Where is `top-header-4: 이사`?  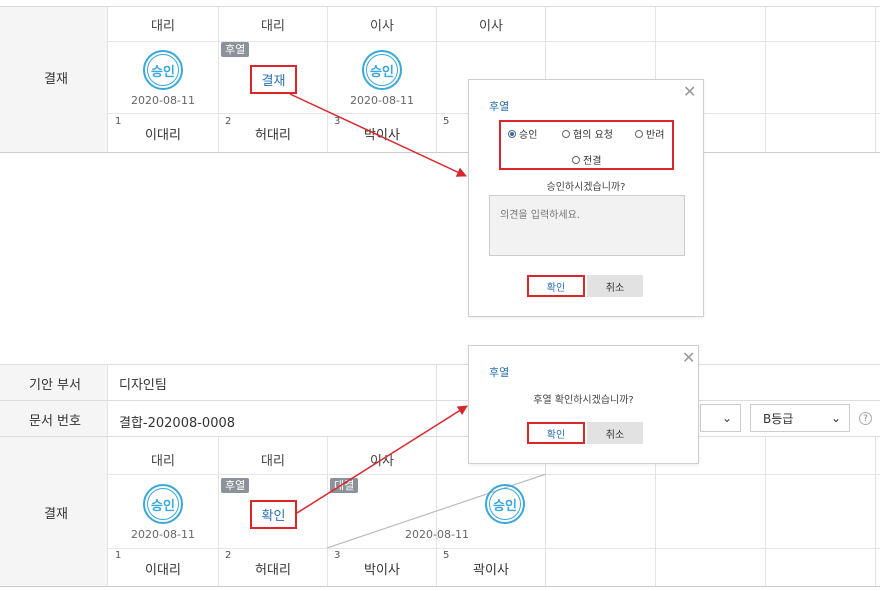 top-header-4: 이사 is located at coordinates (491, 26).